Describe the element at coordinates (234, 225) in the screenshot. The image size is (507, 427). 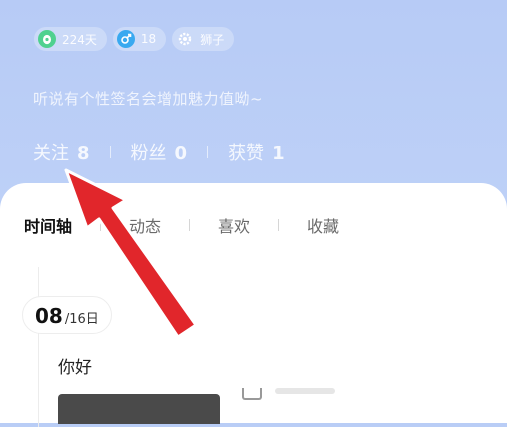
I see `tab-likes: 喜欢` at that location.